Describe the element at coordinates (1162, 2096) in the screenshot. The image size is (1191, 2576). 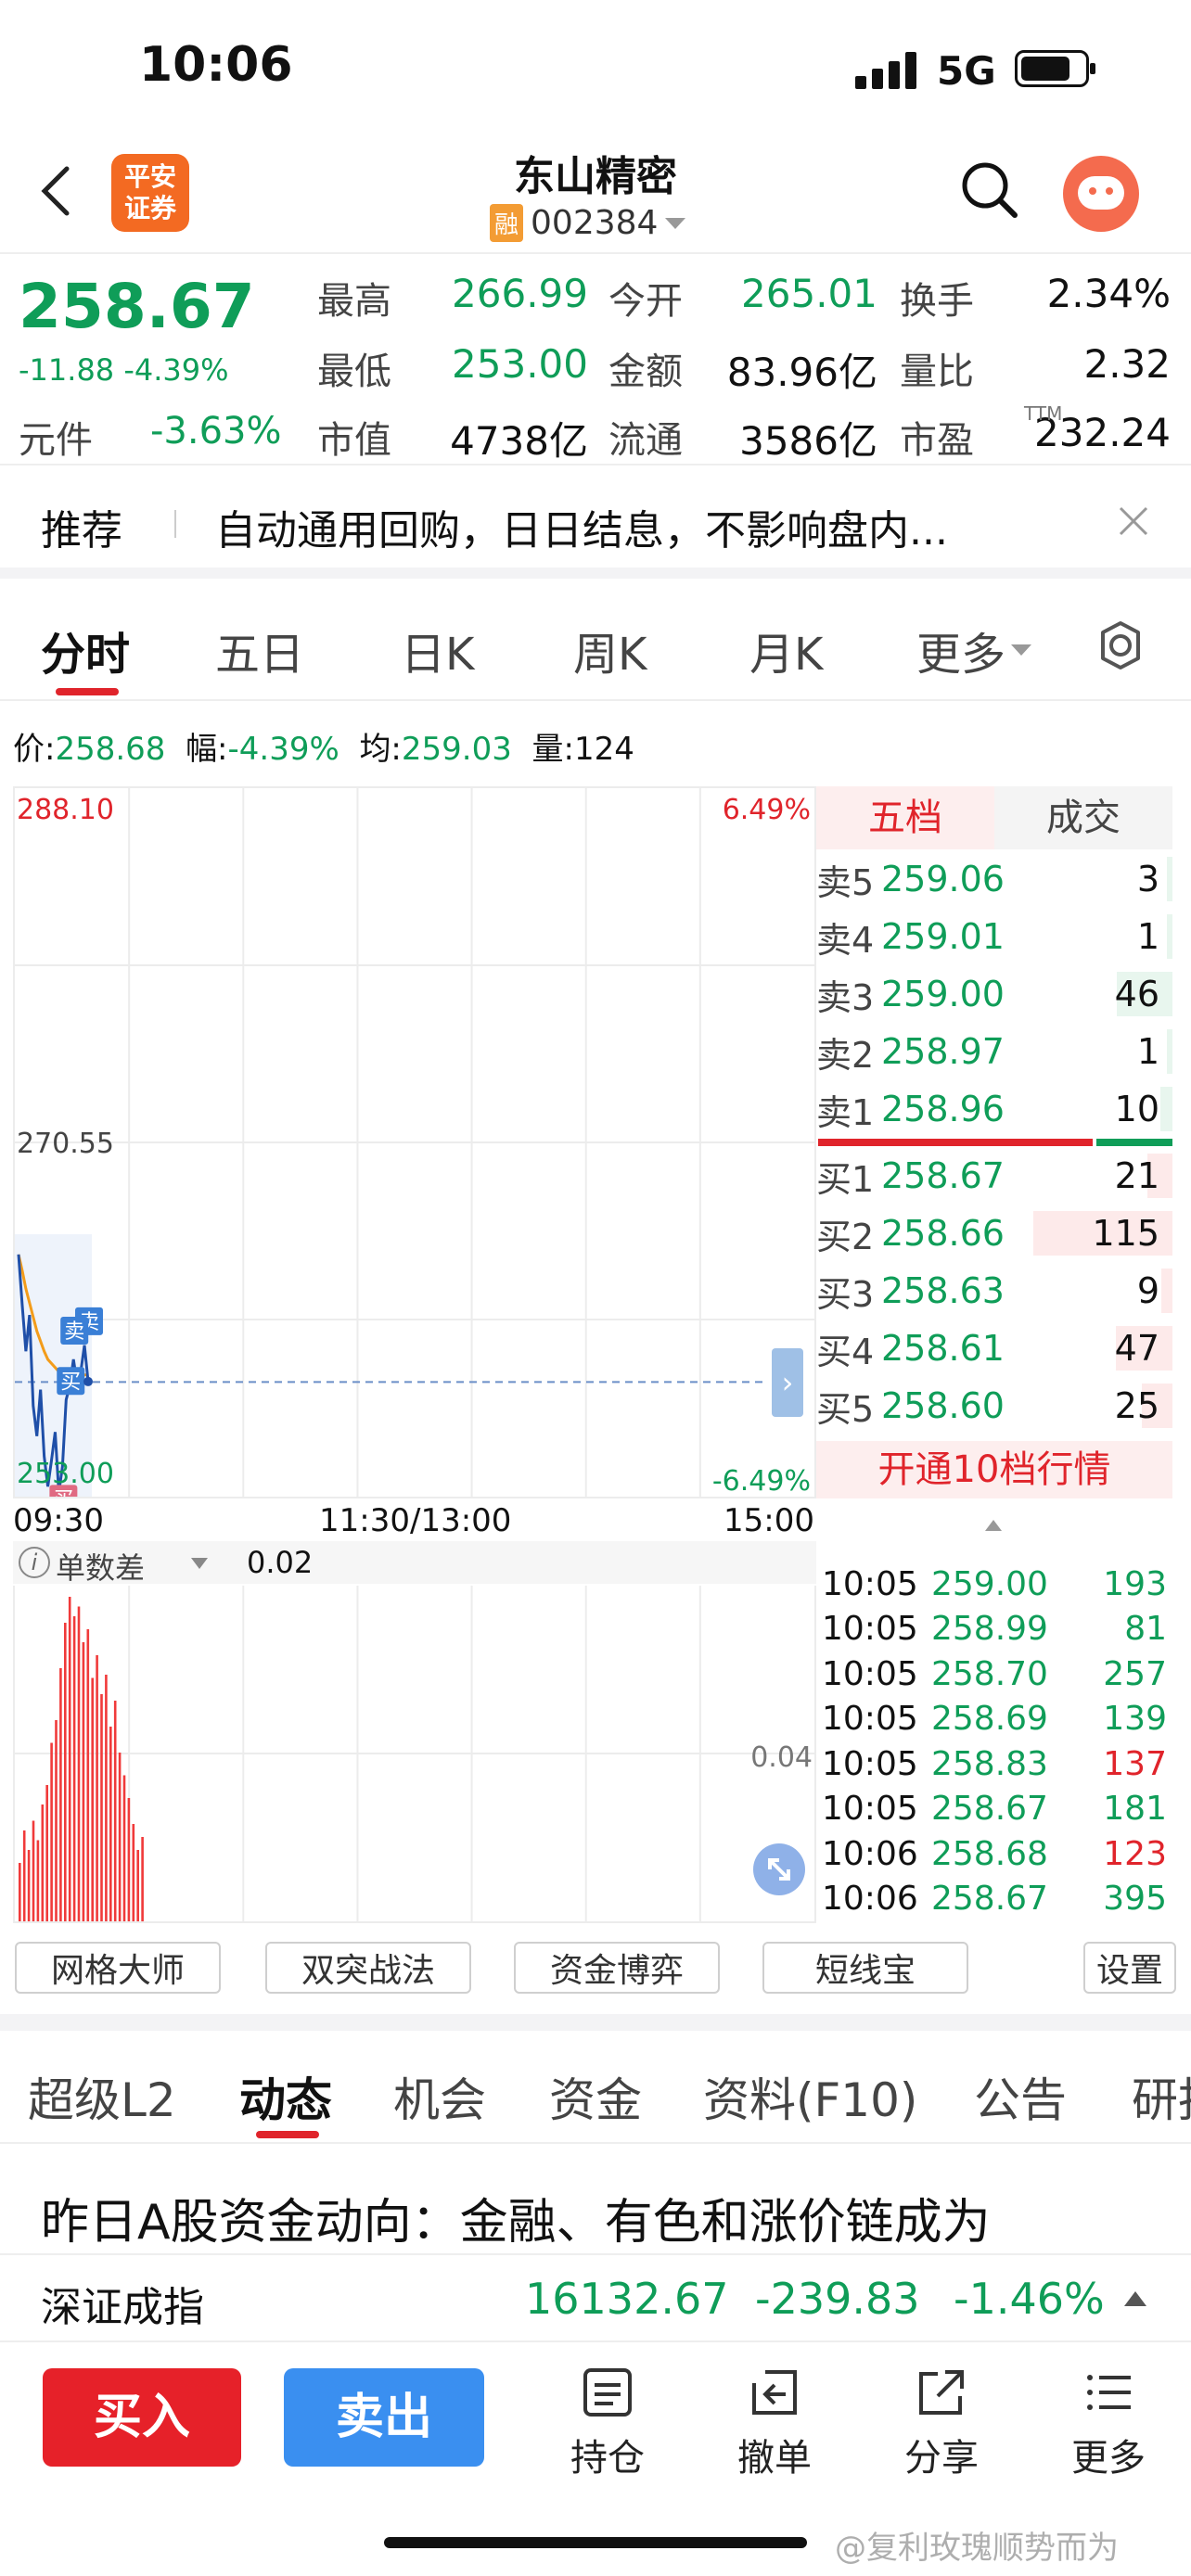
I see `tab-research: 研报` at that location.